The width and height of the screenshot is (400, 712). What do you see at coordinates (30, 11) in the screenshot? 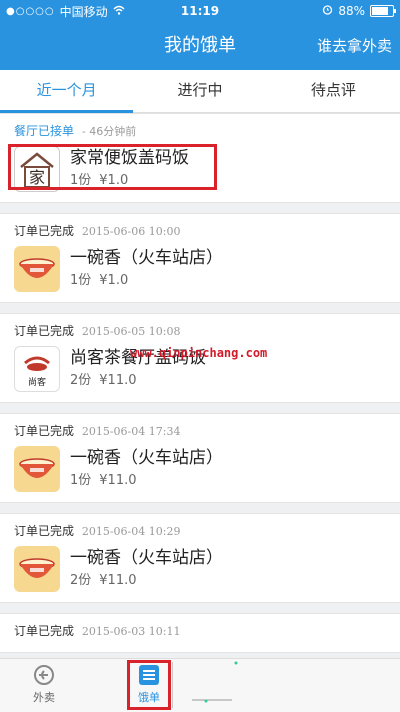
I see `signal-icon: ●○○○○` at bounding box center [30, 11].